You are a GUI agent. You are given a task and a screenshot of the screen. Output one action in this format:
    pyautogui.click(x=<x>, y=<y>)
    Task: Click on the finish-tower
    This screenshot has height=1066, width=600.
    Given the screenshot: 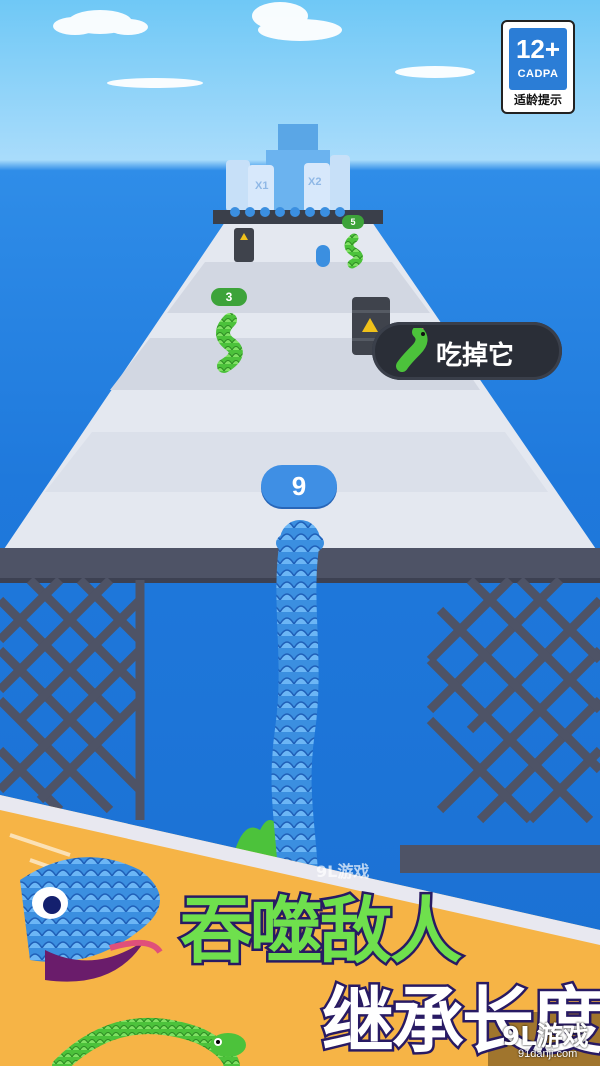 What is the action you would take?
    pyautogui.click(x=298, y=174)
    